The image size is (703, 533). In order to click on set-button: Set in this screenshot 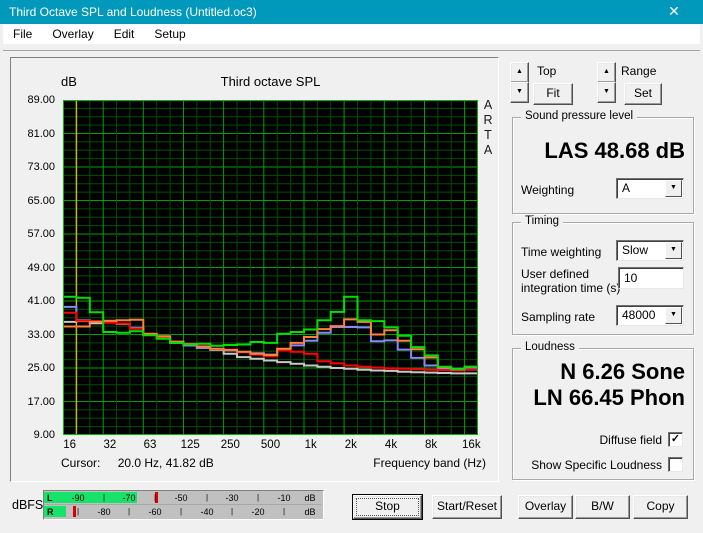, I will do `click(643, 94)`.